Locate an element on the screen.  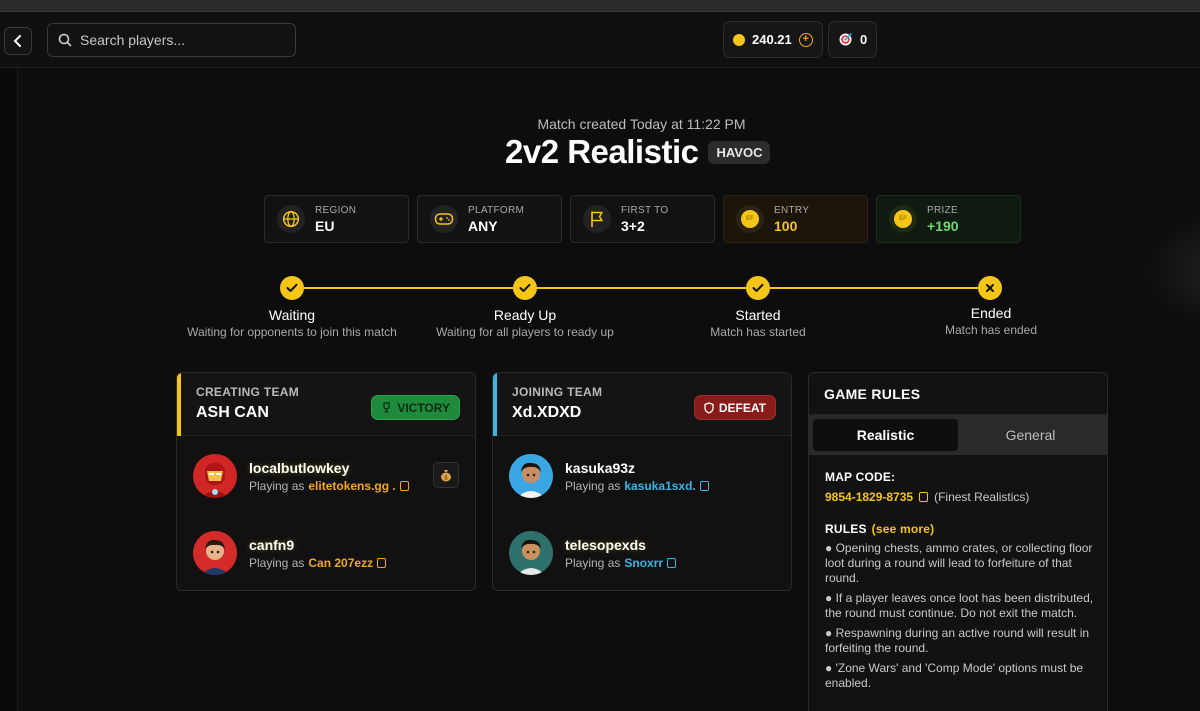
tab-realistic: Realistic is located at coordinates (885, 435).